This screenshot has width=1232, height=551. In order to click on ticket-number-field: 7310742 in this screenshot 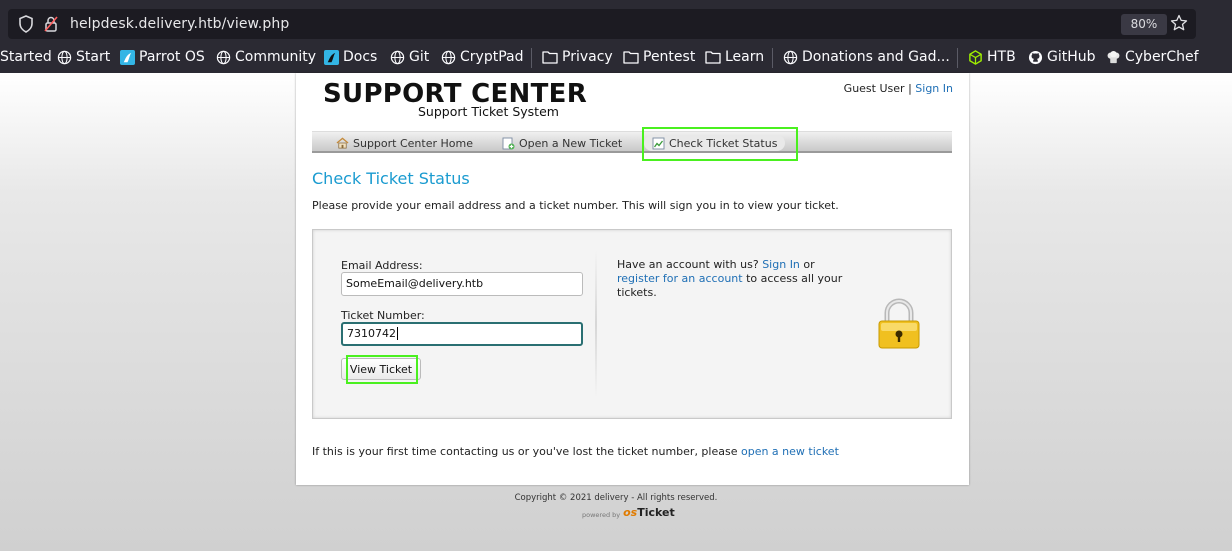, I will do `click(462, 334)`.